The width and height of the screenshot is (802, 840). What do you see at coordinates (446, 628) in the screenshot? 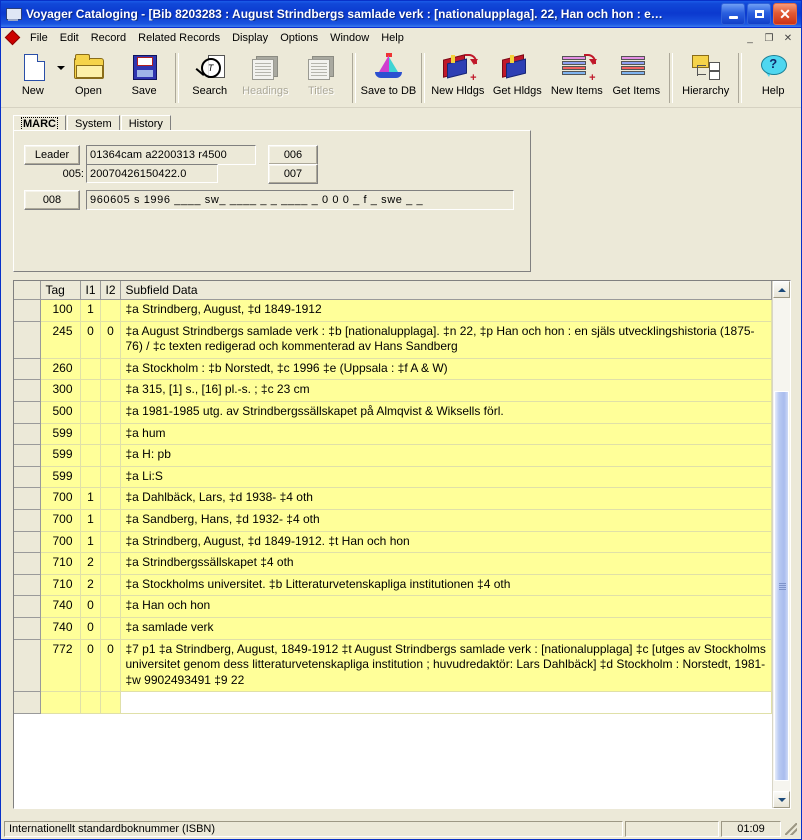
I see `cell-subfield-data: ‡a samlade verk` at bounding box center [446, 628].